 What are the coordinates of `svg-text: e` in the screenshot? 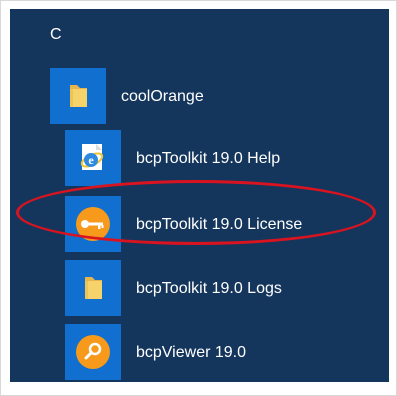 It's located at (91, 160).